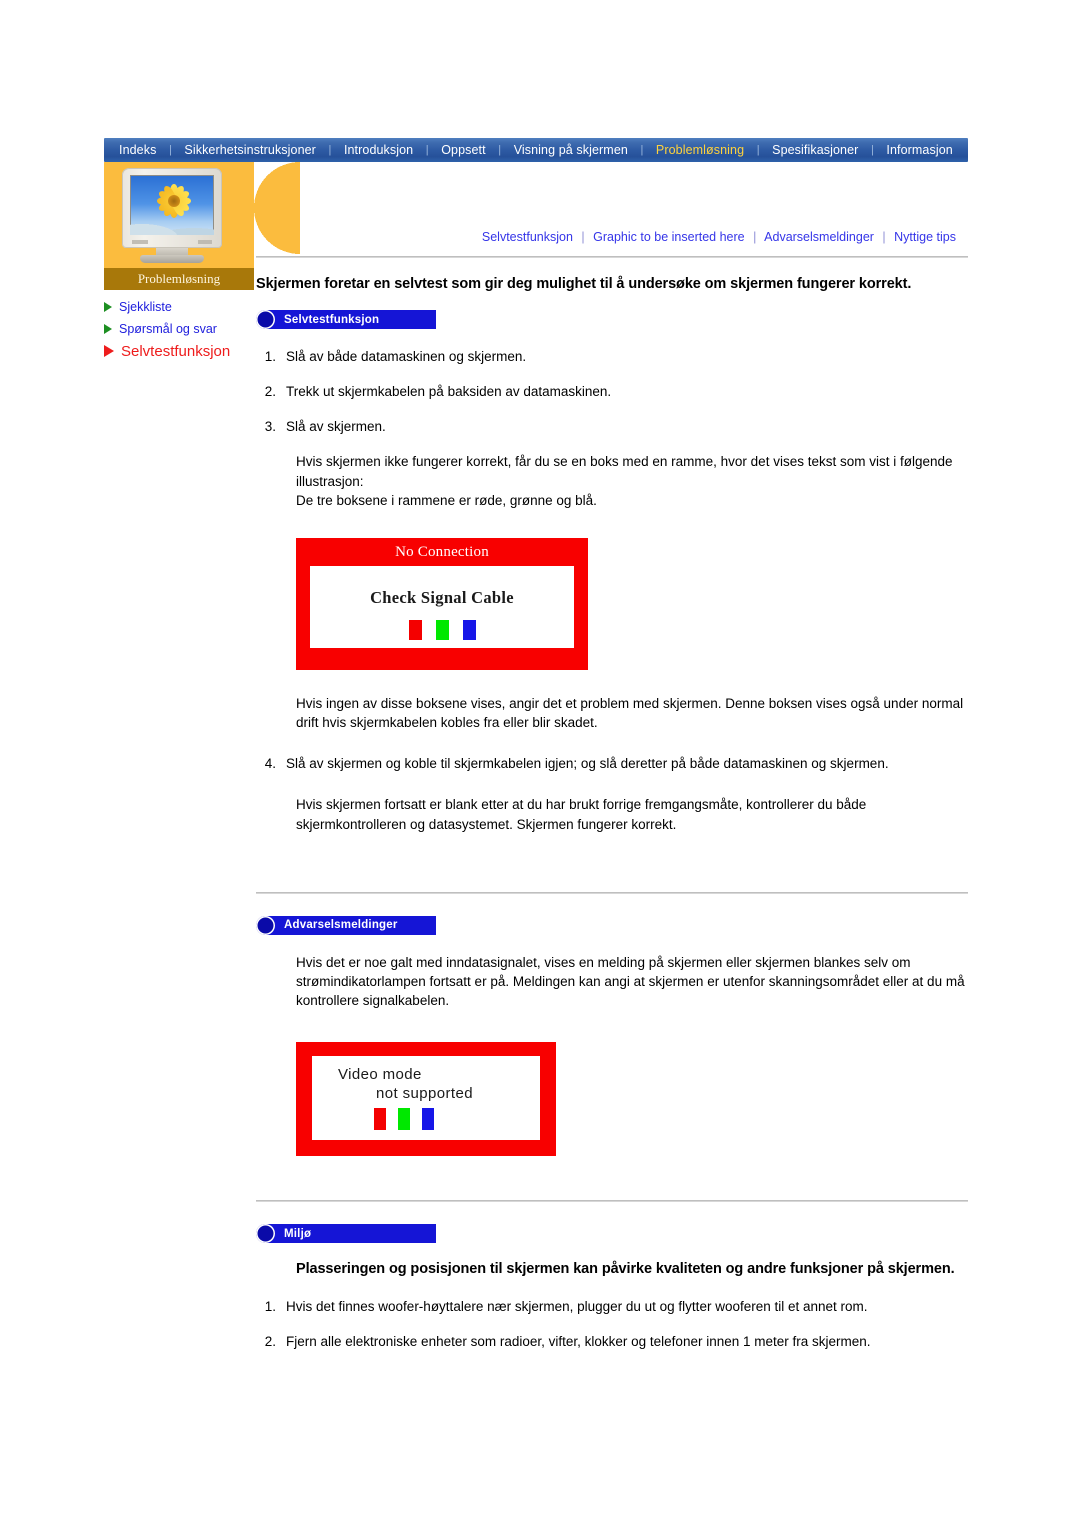  I want to click on subnav-item-selvtestfunksjon: Selvtestfunksjon, so click(527, 237).